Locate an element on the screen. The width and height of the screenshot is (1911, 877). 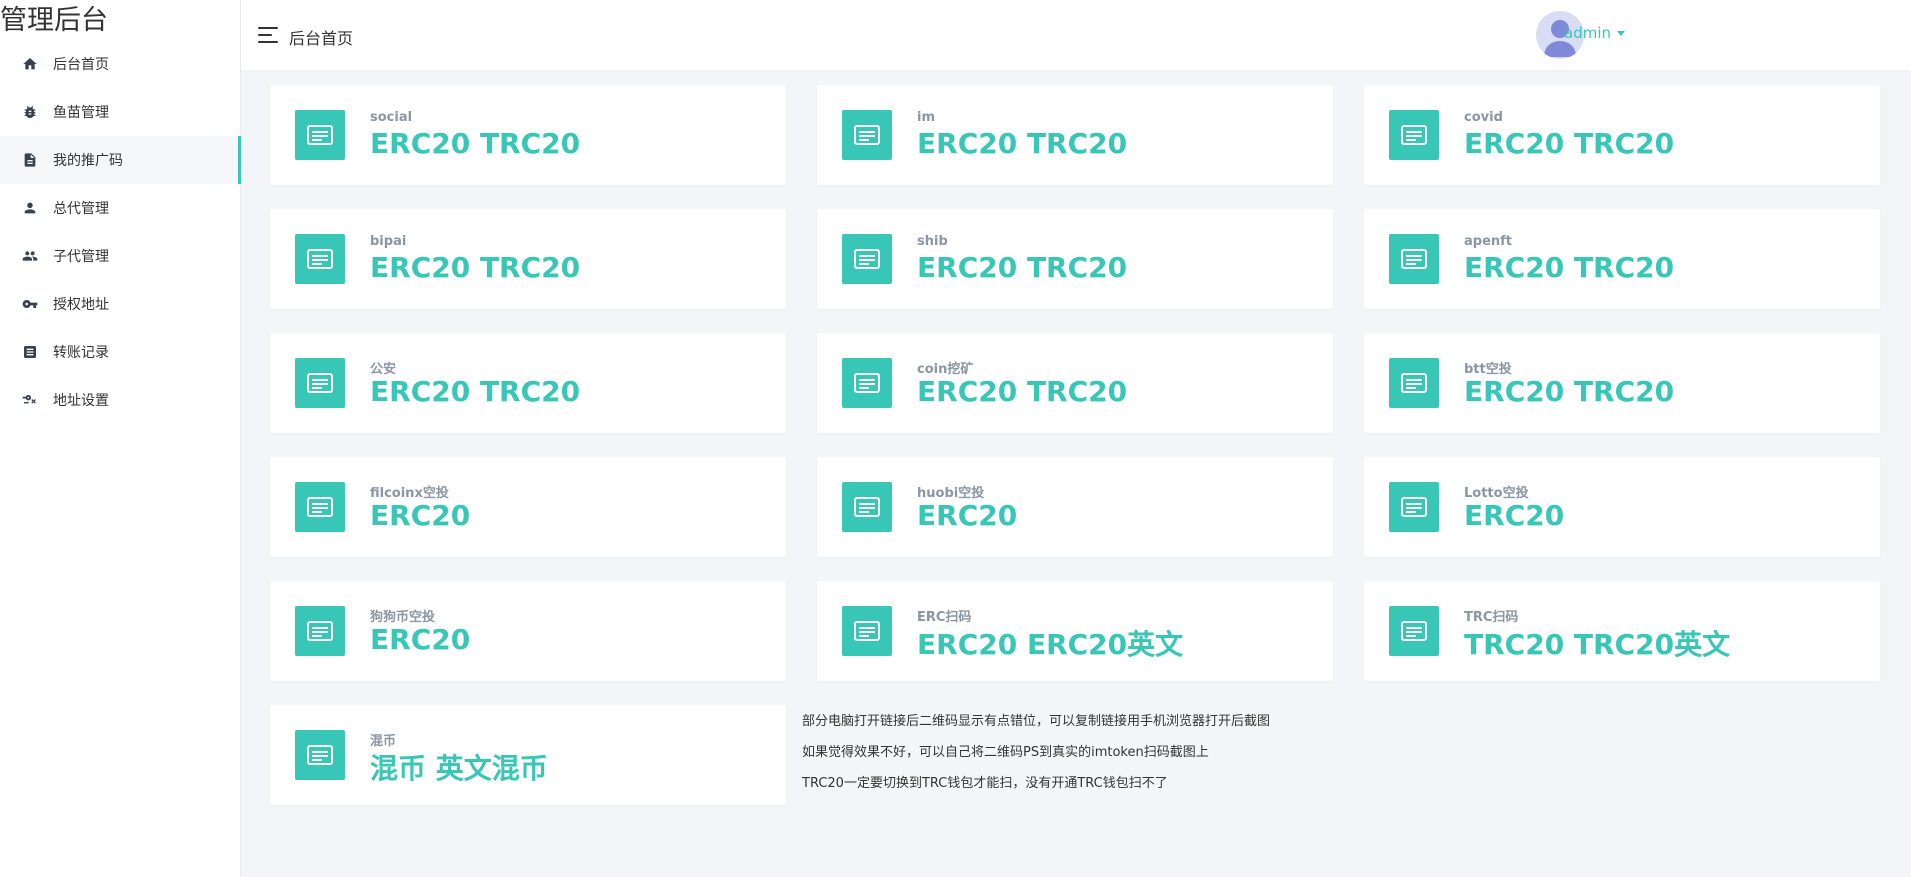
promo-card-trc-scan: TRC扫码 TRC20 TRC20英文 is located at coordinates (1622, 631).